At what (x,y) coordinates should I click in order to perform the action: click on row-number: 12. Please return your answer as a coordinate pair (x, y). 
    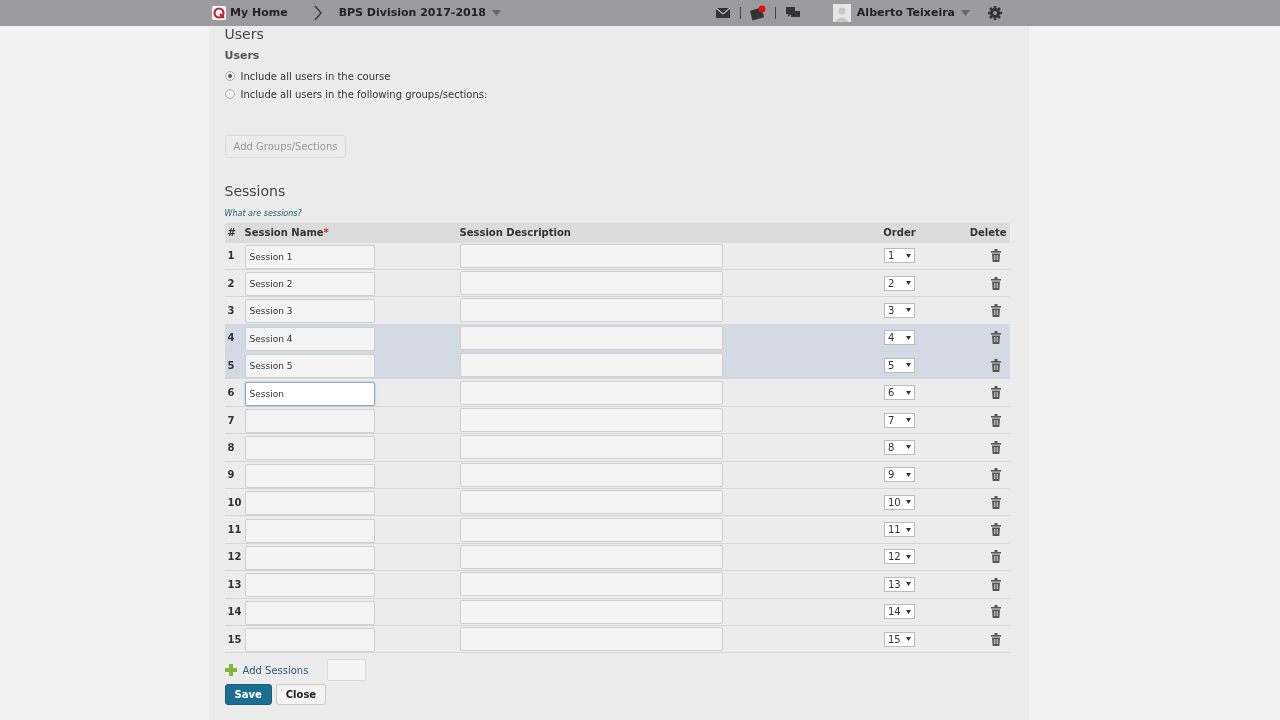
    Looking at the image, I should click on (234, 557).